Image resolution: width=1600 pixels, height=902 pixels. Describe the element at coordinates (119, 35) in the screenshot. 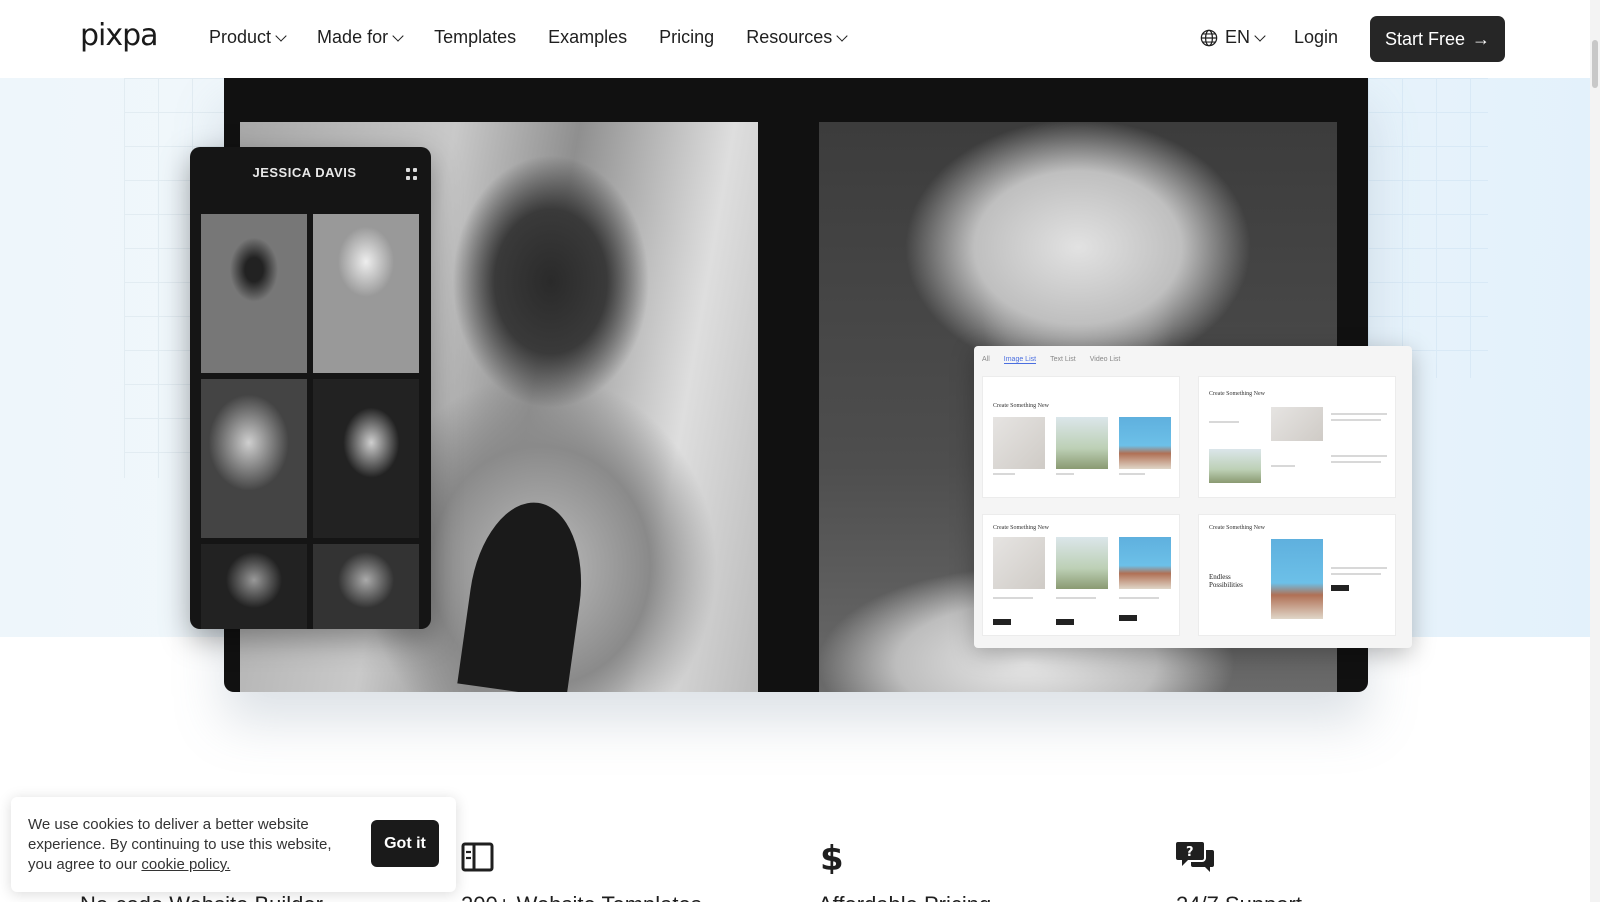

I see `pixpa-logo: pixpa` at that location.